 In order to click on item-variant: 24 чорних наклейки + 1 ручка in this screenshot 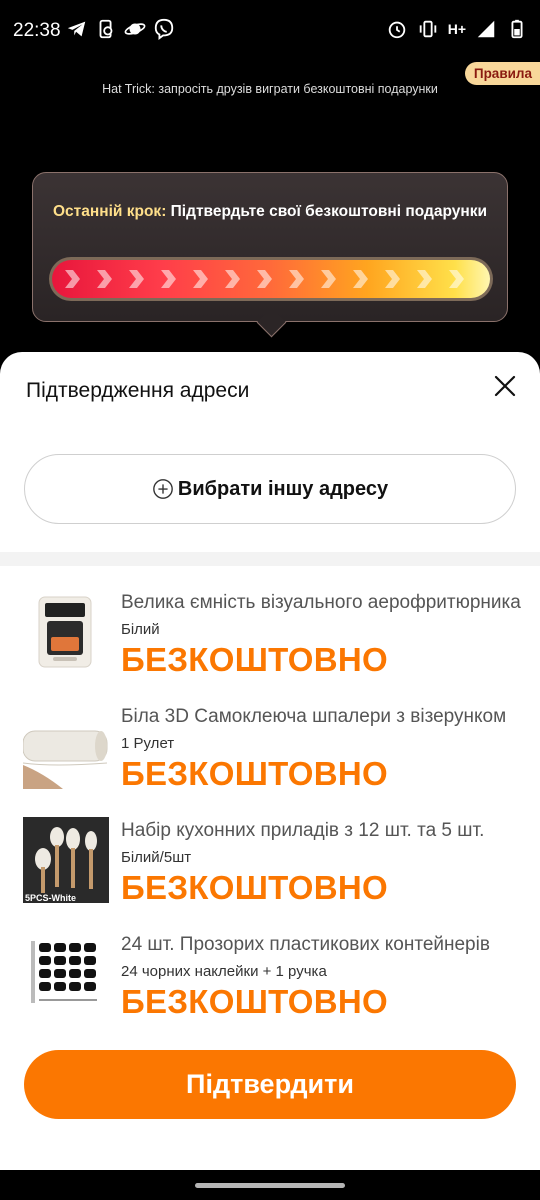, I will do `click(224, 971)`.